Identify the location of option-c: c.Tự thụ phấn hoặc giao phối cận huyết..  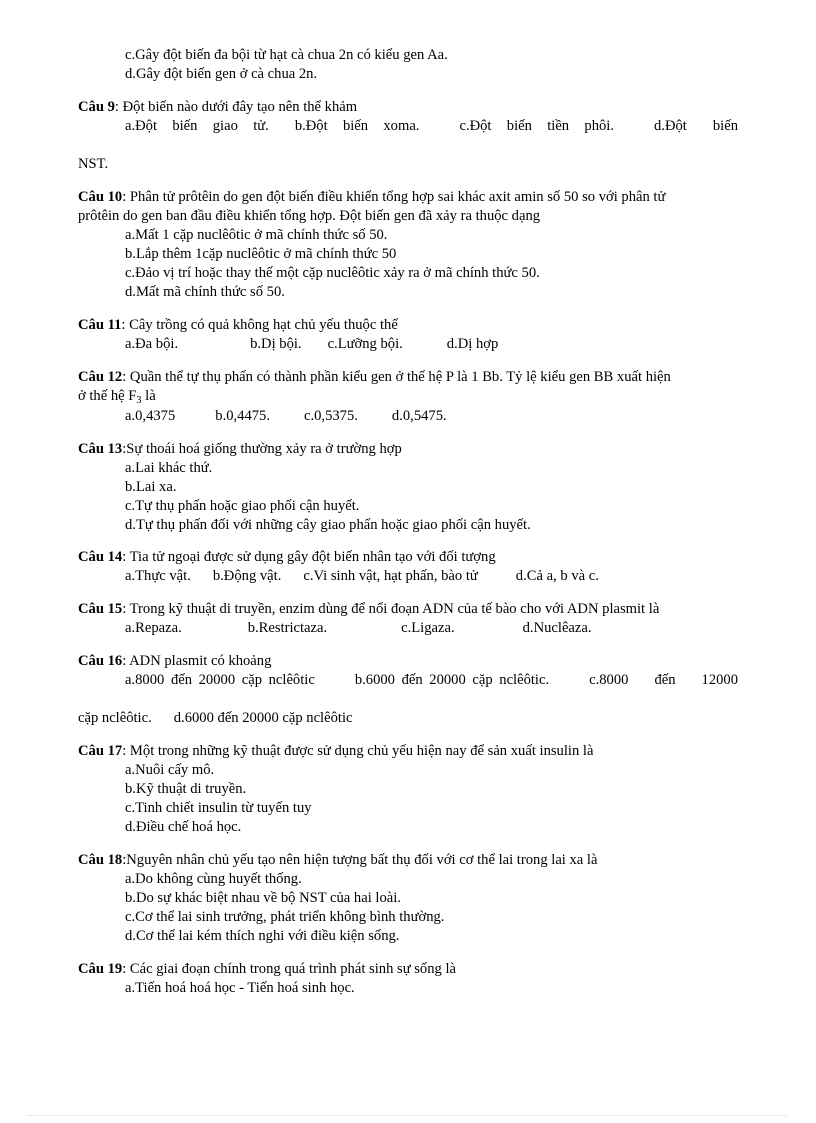
(242, 505).